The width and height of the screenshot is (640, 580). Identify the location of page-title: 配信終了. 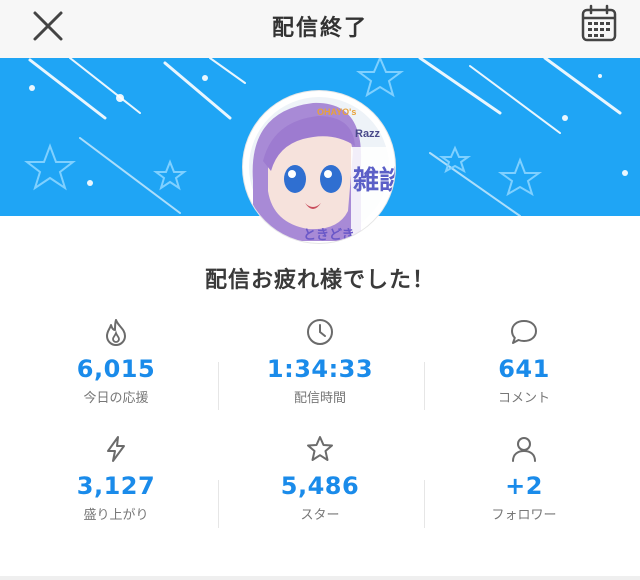
(319, 28).